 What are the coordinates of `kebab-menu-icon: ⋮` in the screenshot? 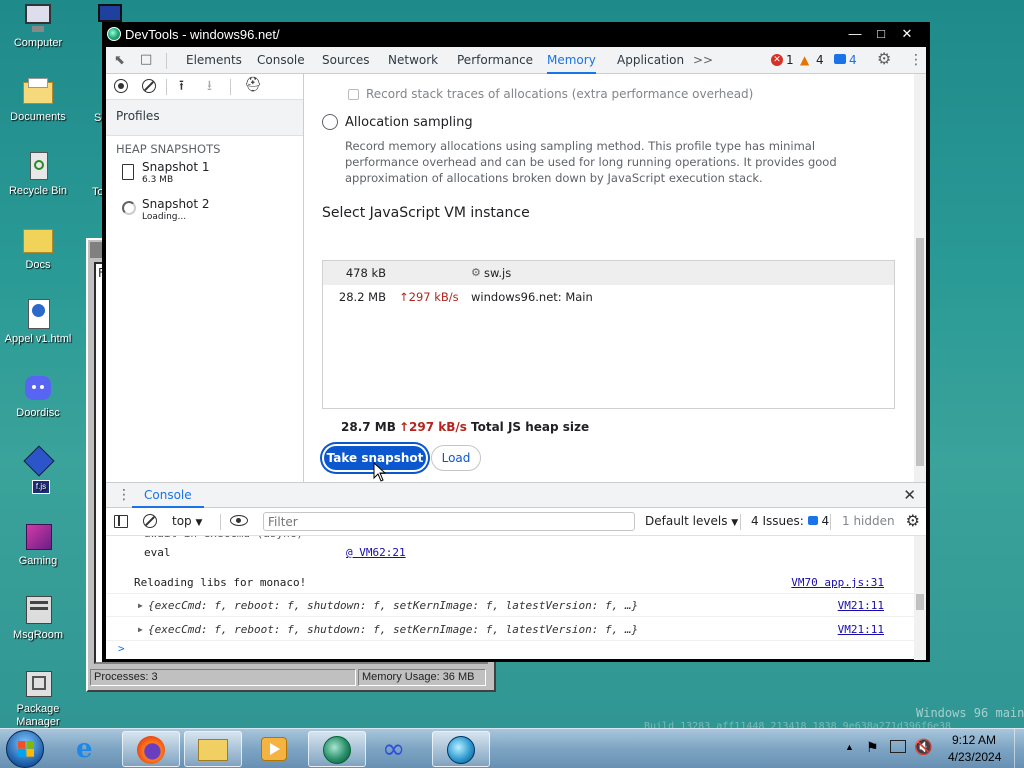 It's located at (916, 60).